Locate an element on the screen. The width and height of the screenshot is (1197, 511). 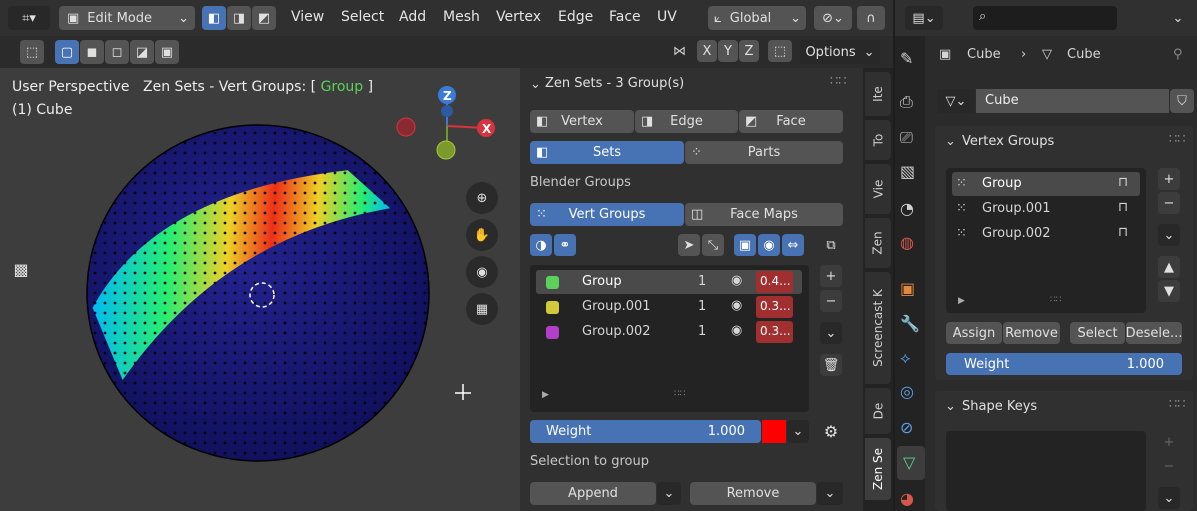
remove-group-button: − is located at coordinates (831, 301).